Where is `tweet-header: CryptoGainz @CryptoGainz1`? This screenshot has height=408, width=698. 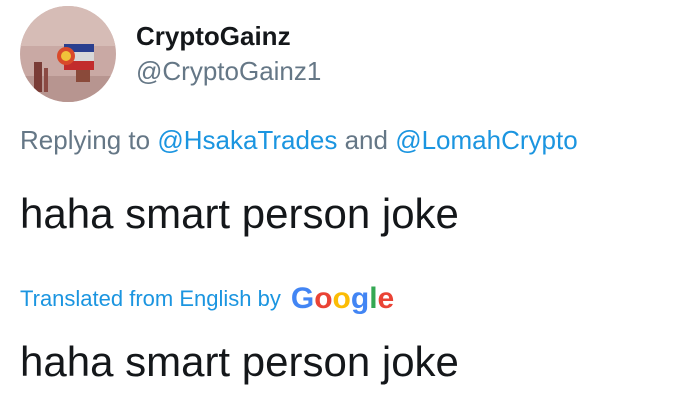 tweet-header: CryptoGainz @CryptoGainz1 is located at coordinates (170, 54).